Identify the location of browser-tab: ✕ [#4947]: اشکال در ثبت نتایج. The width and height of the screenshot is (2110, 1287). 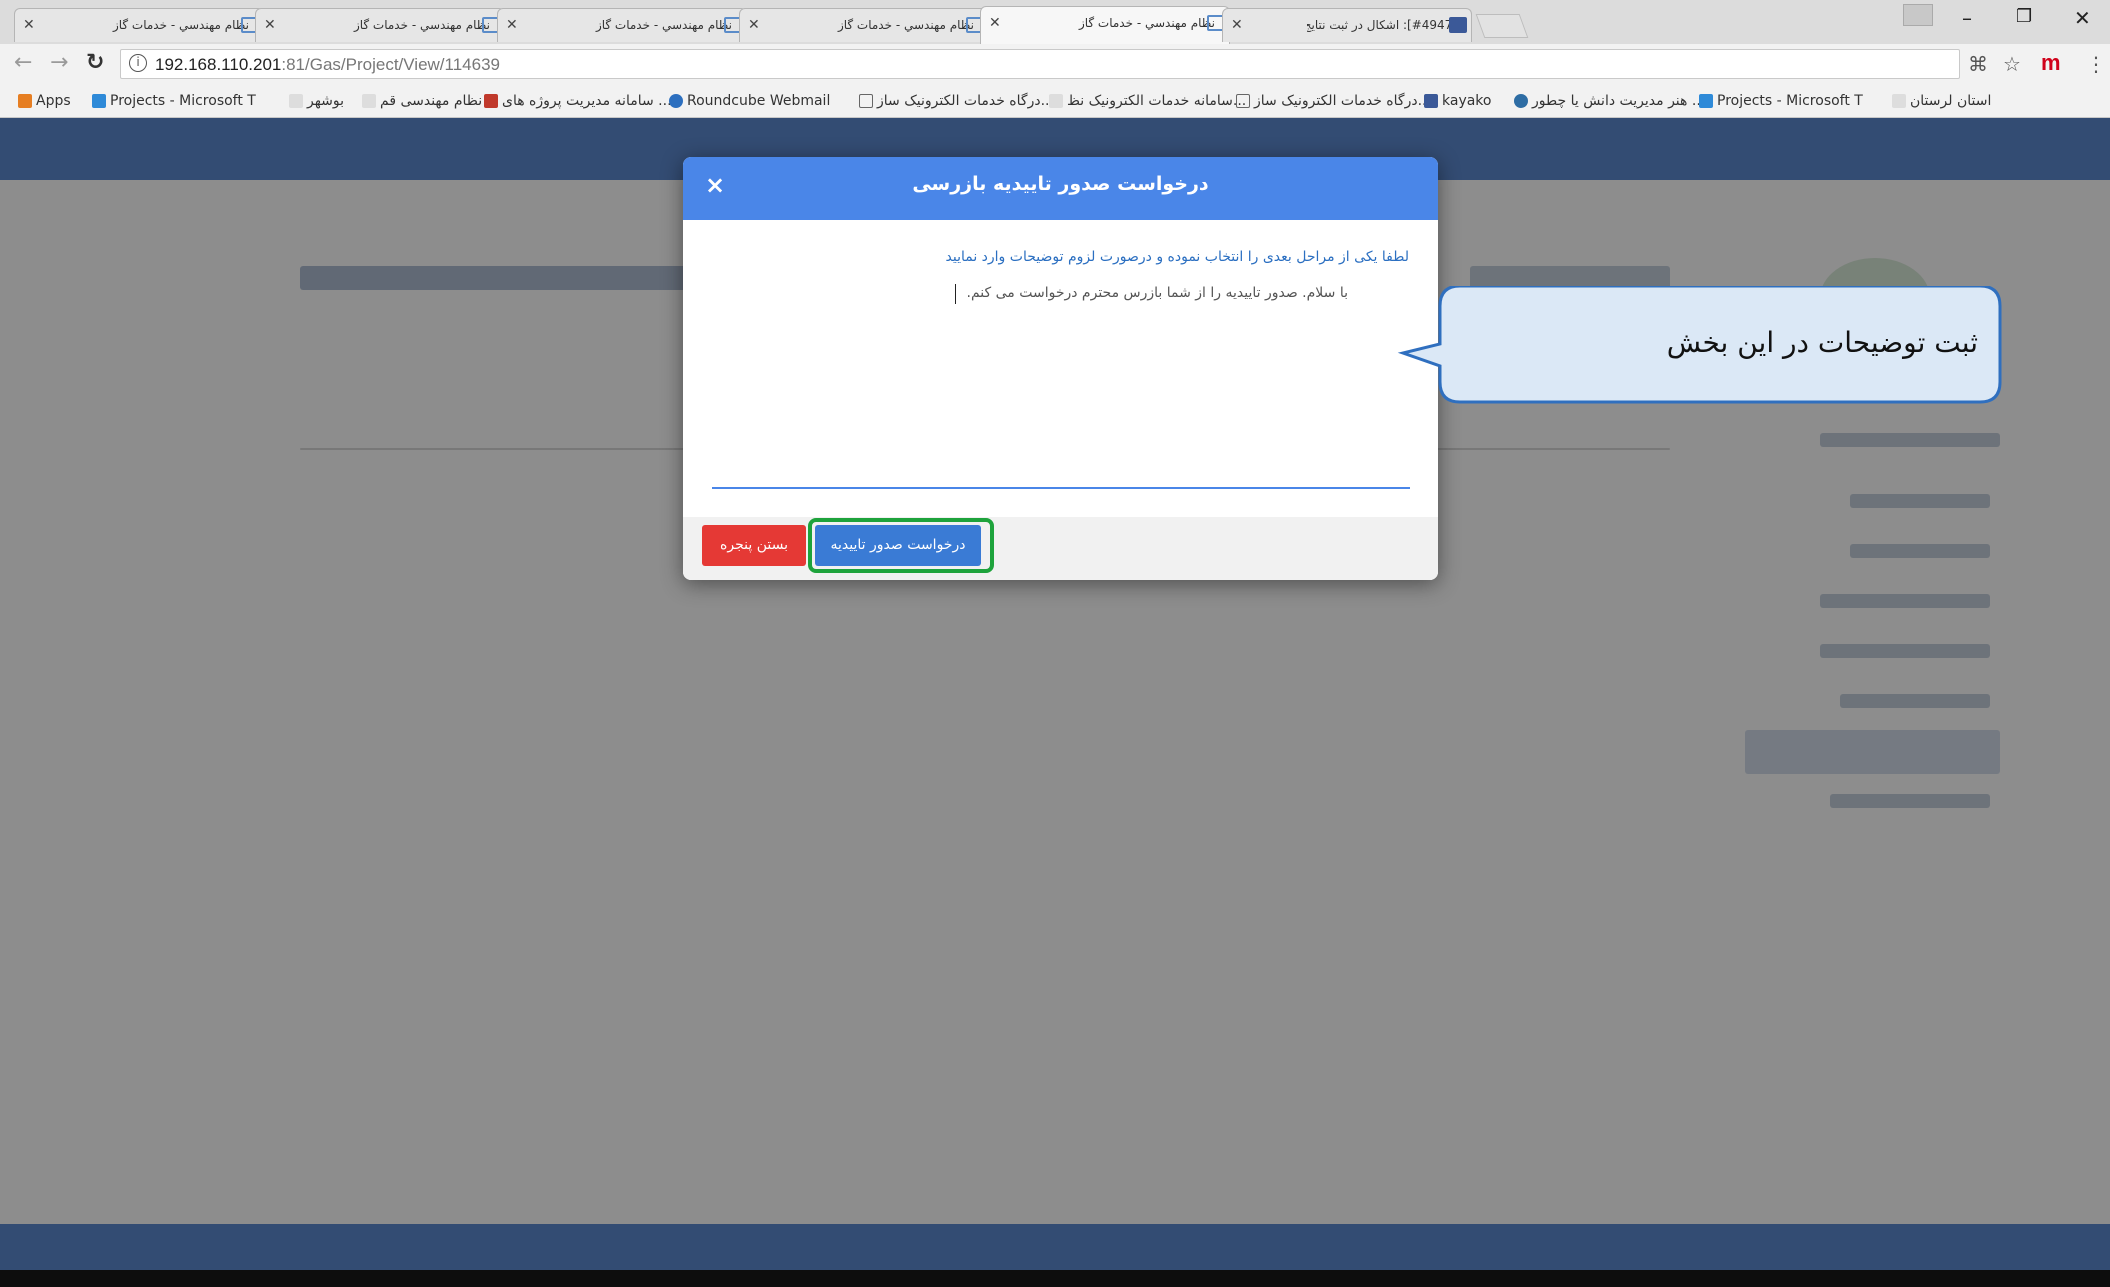
(1347, 25).